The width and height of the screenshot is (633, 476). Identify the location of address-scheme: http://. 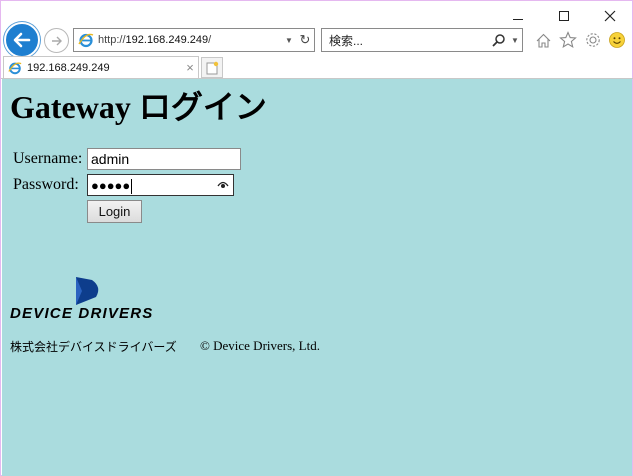
(112, 40).